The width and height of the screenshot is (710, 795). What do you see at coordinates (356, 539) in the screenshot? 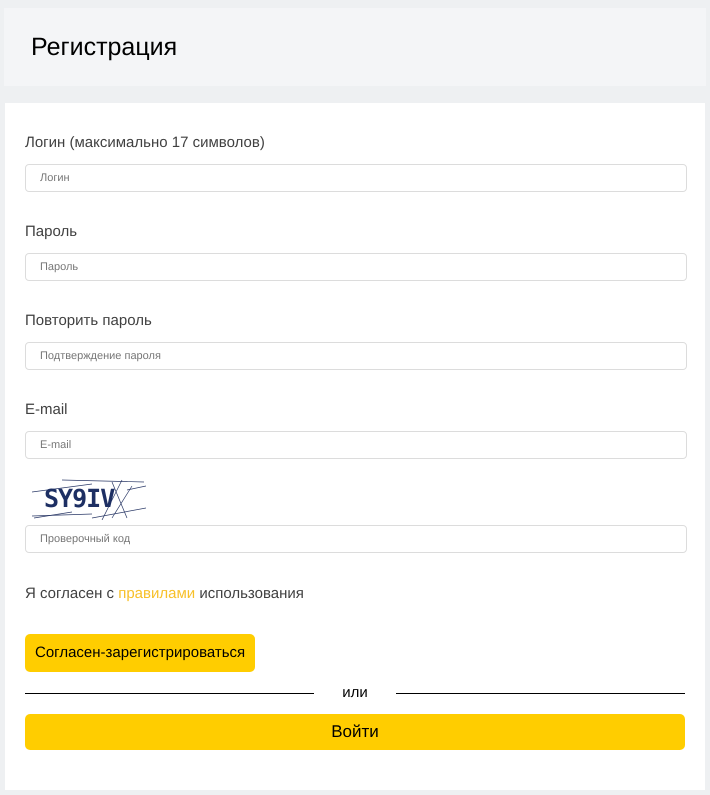
I see `captcha-field: Проверочный код` at bounding box center [356, 539].